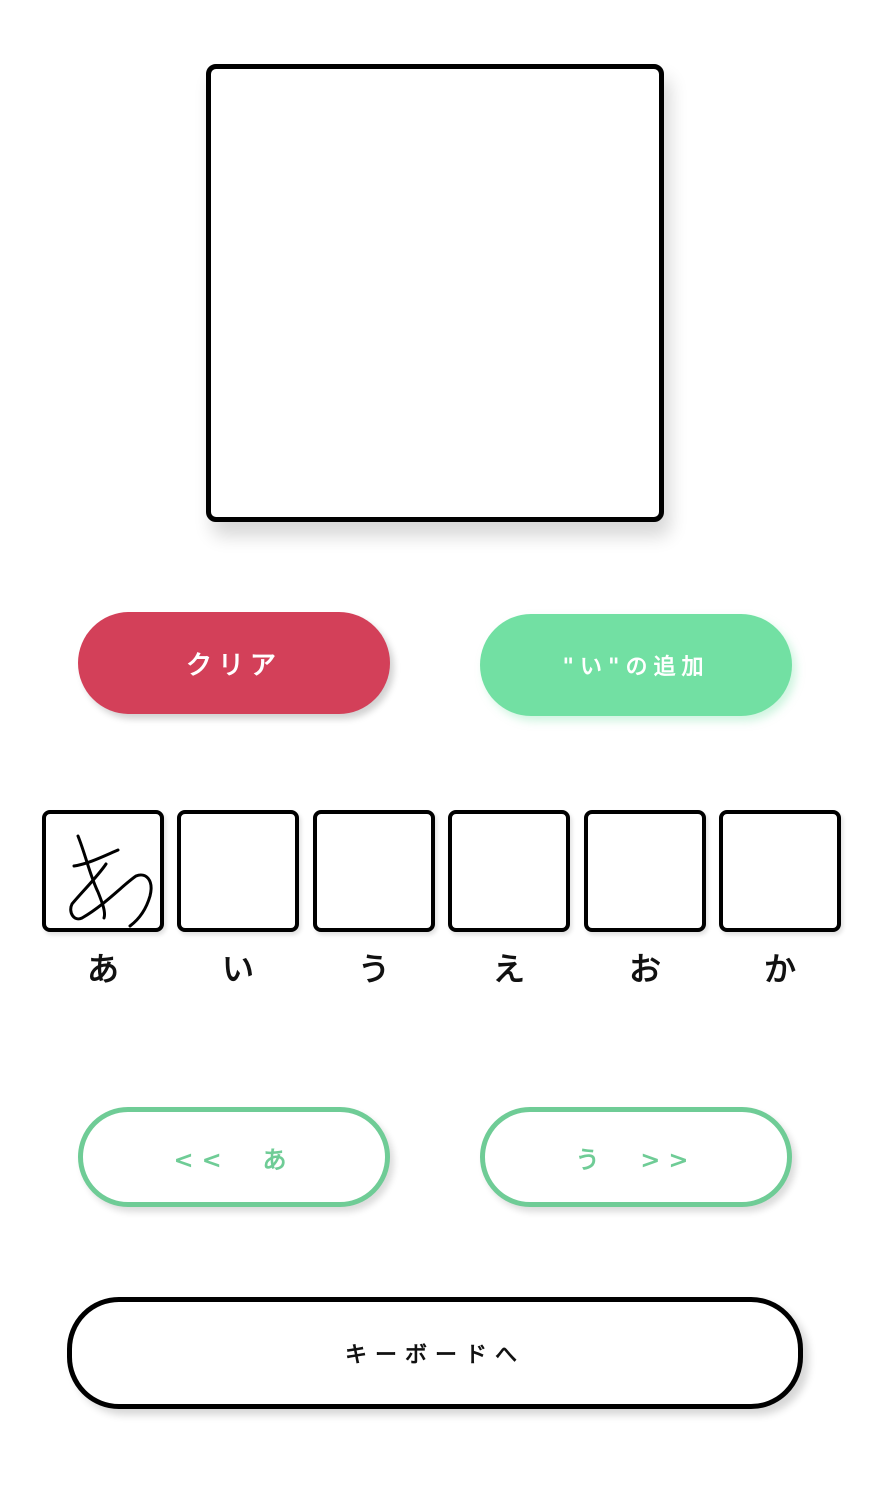 The height and width of the screenshot is (1500, 870). I want to click on add-character-button: "い"の追加, so click(636, 665).